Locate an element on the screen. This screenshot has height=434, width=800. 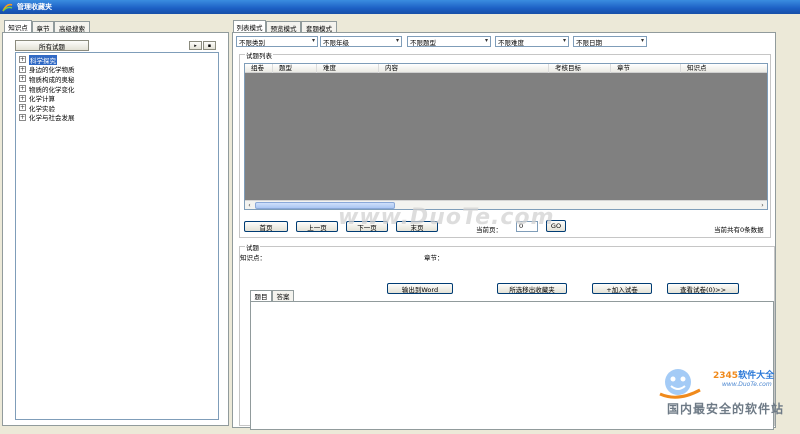
tree-item-label: 化学与社会发展 is located at coordinates (52, 118).